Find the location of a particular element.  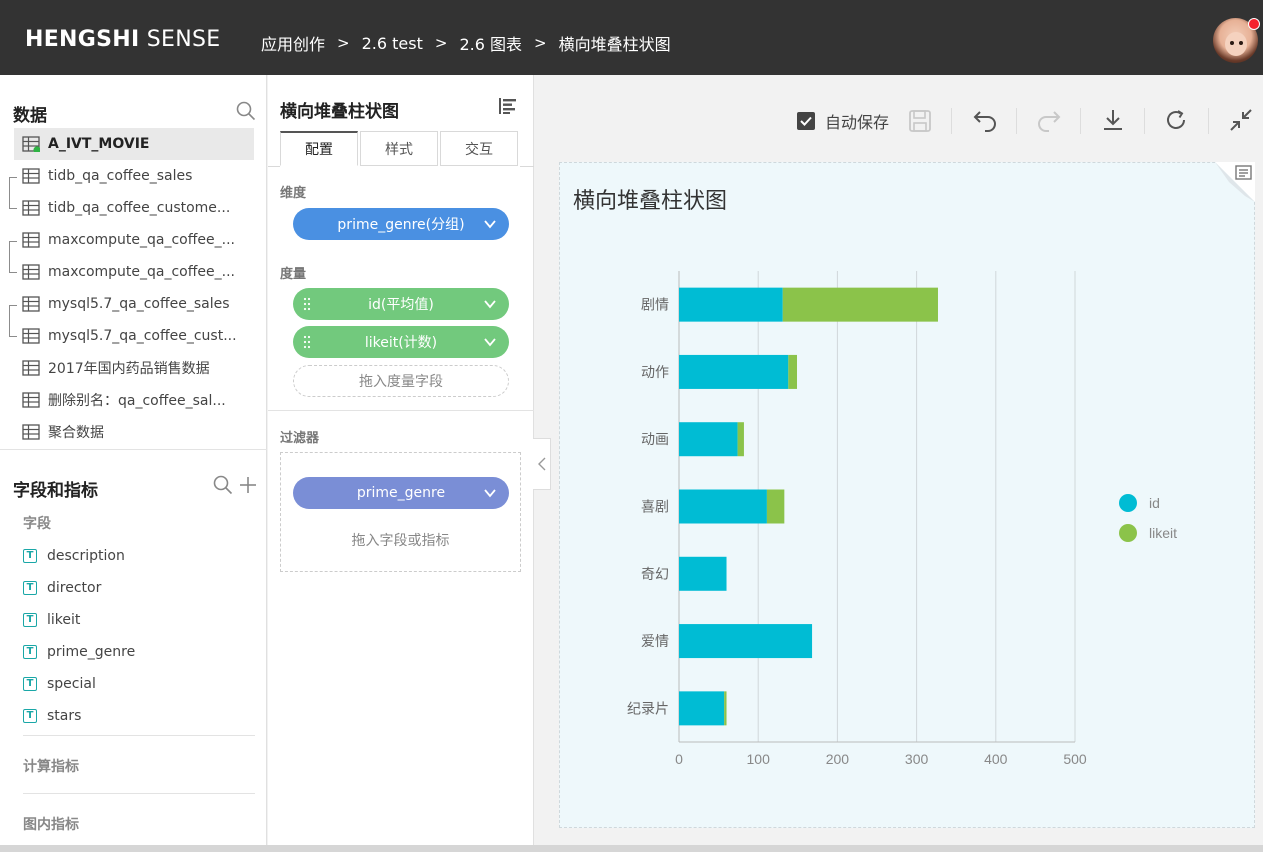

download-icon is located at coordinates (1113, 120).